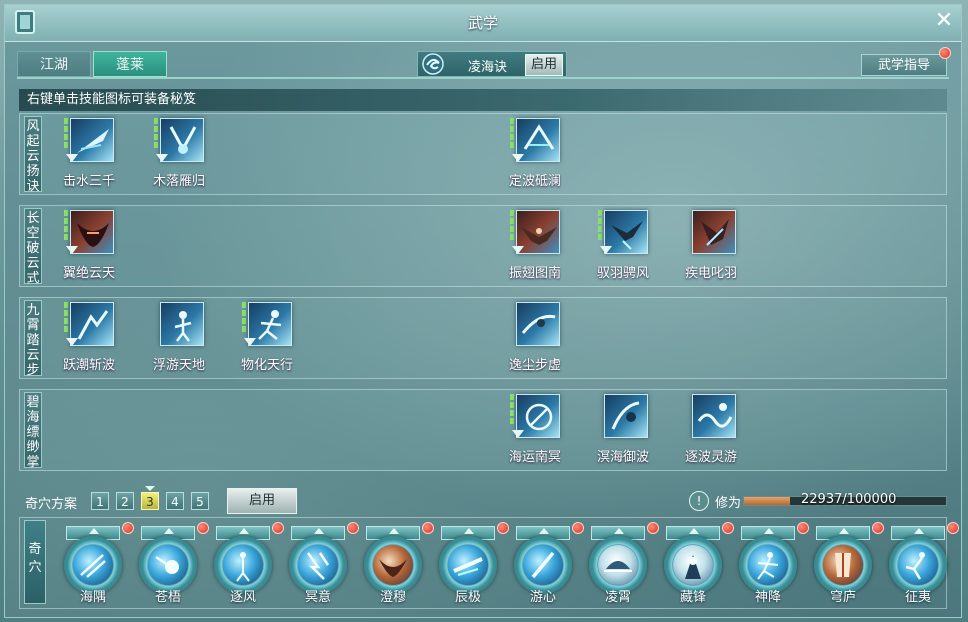 The width and height of the screenshot is (968, 622). What do you see at coordinates (945, 53) in the screenshot?
I see `guide-notification-dot` at bounding box center [945, 53].